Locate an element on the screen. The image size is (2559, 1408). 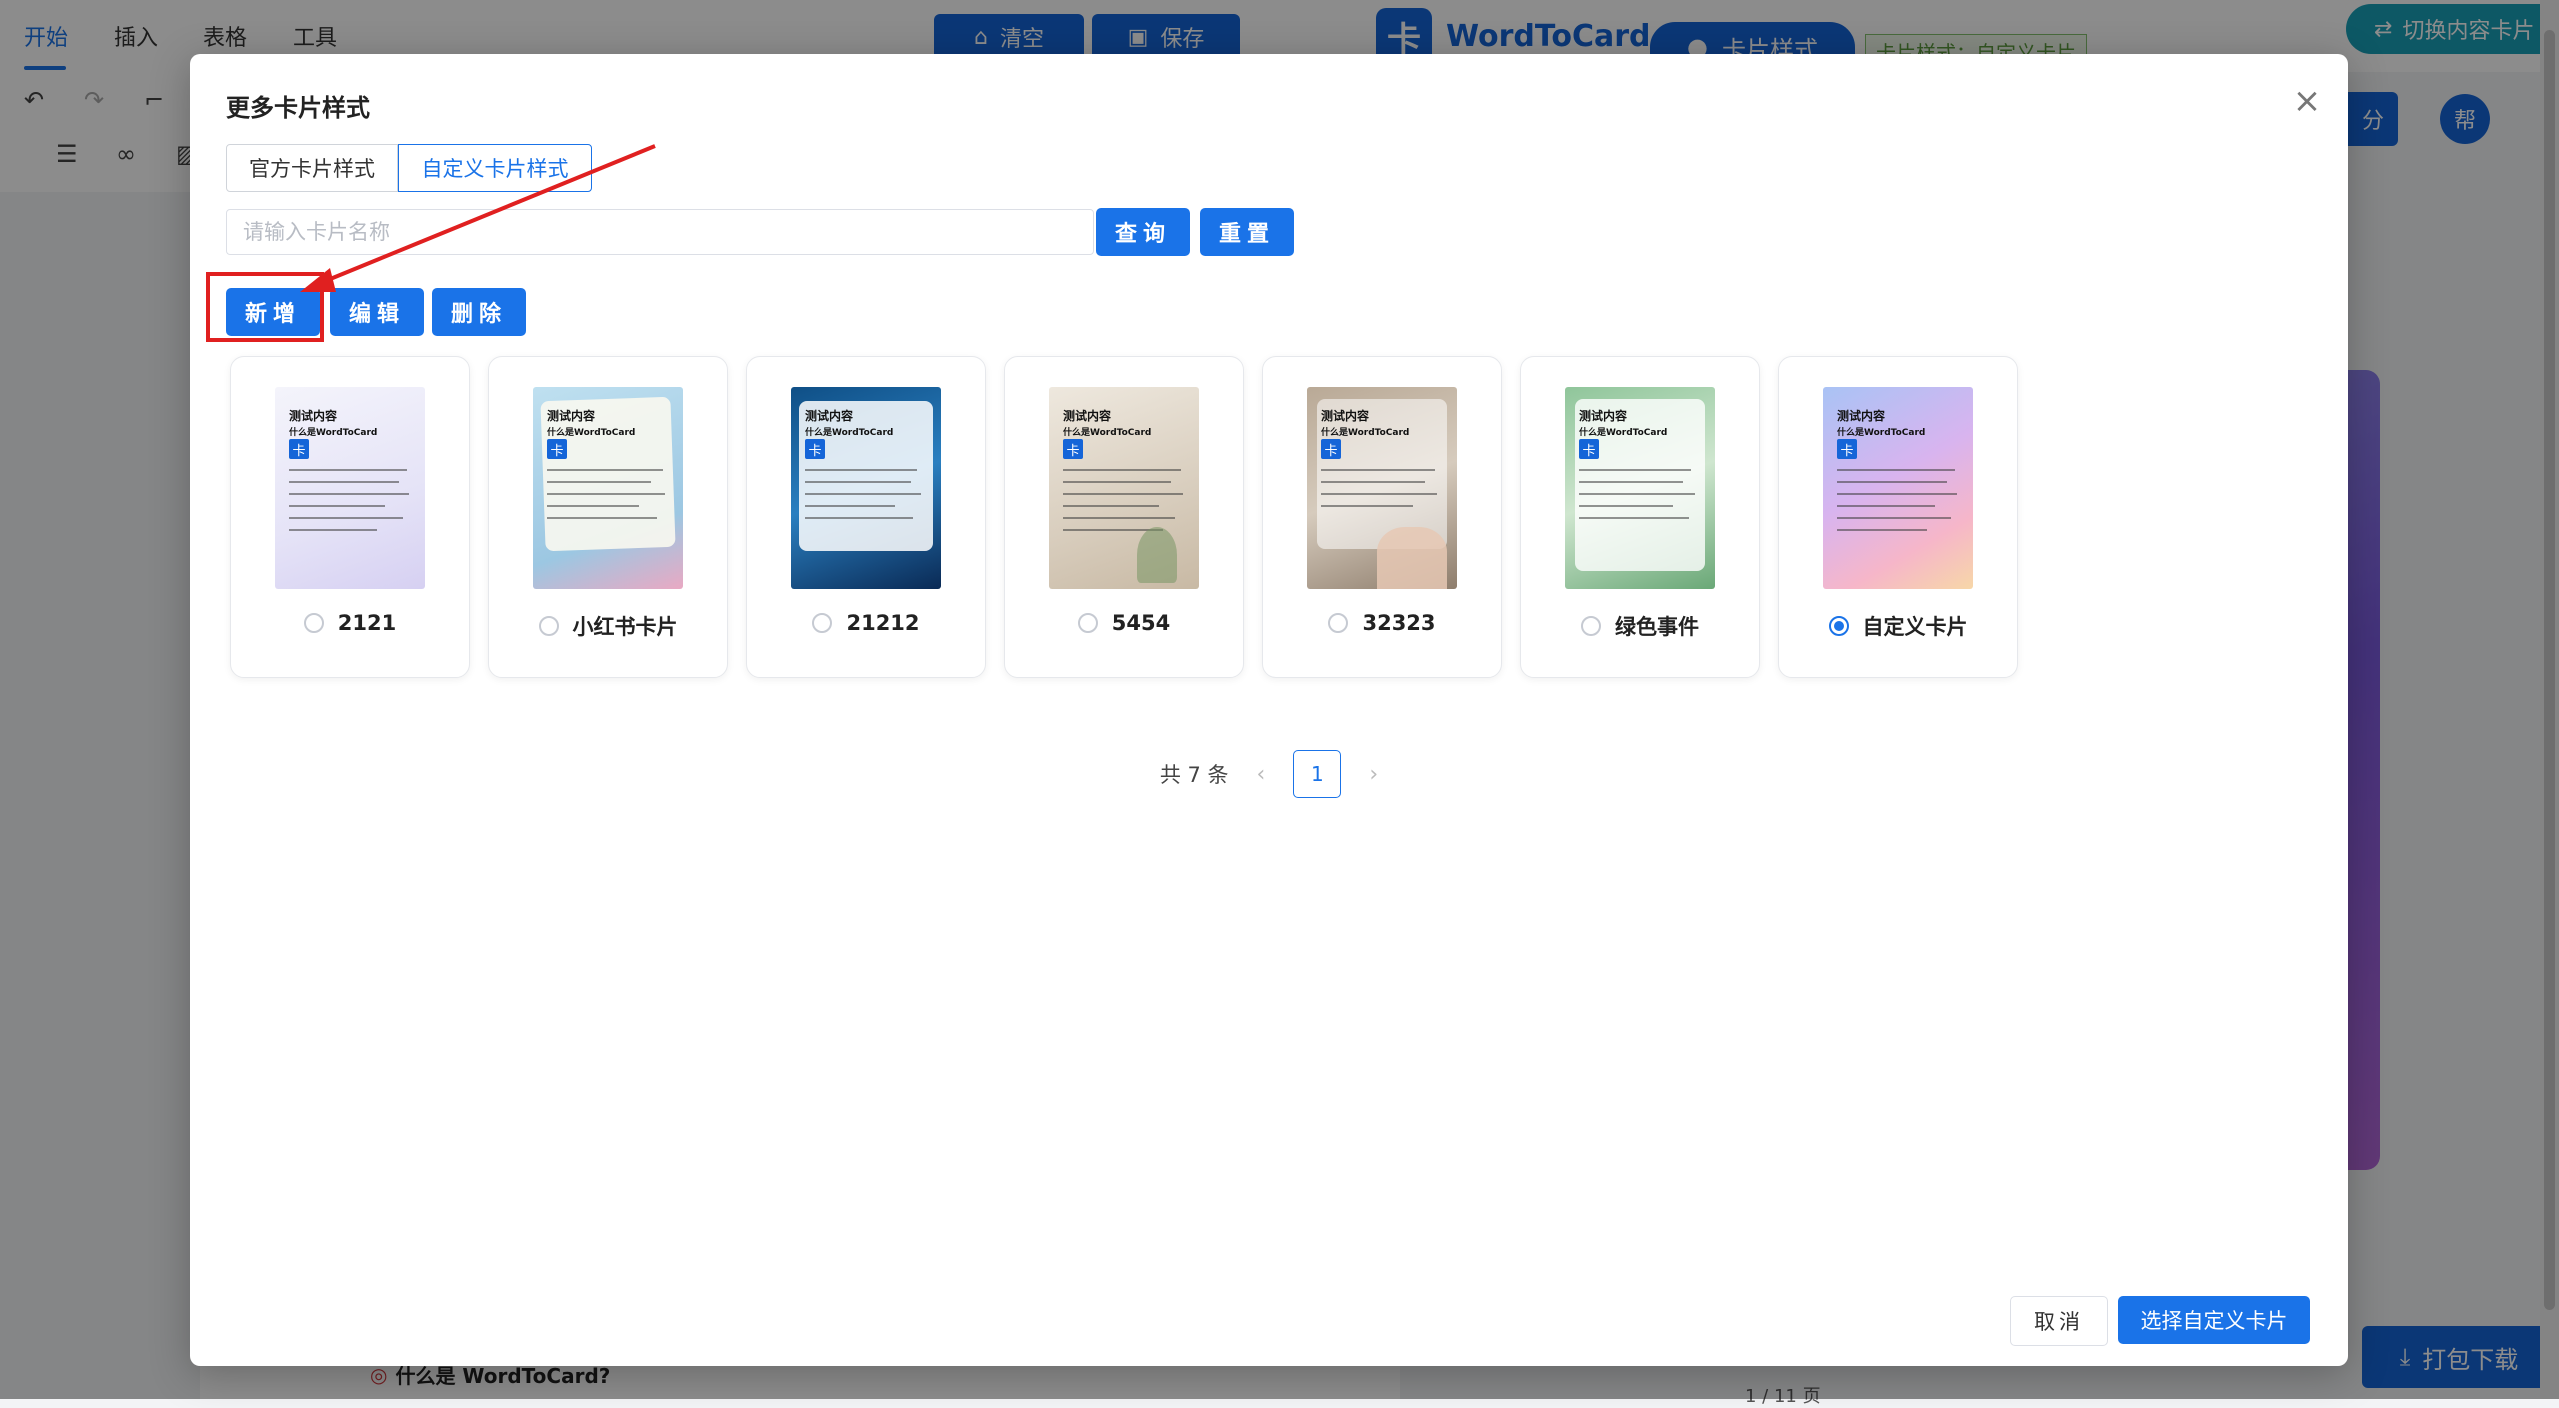
card-name: 绿色事件 is located at coordinates (1657, 627).